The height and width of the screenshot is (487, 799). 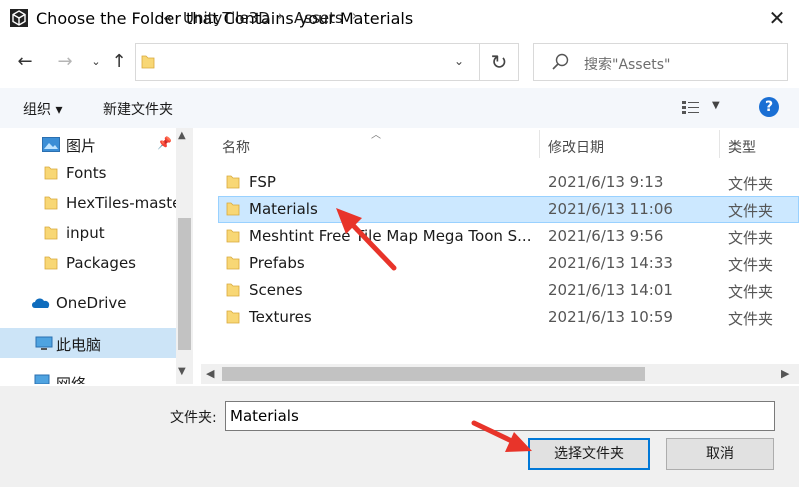 What do you see at coordinates (307, 62) in the screenshot?
I see `address-bar` at bounding box center [307, 62].